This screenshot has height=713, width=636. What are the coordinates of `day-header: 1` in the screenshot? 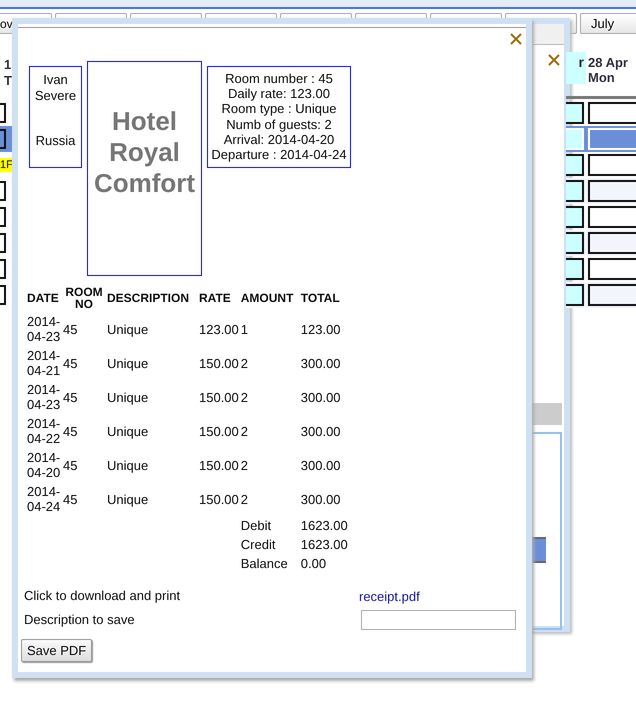 It's located at (8, 65).